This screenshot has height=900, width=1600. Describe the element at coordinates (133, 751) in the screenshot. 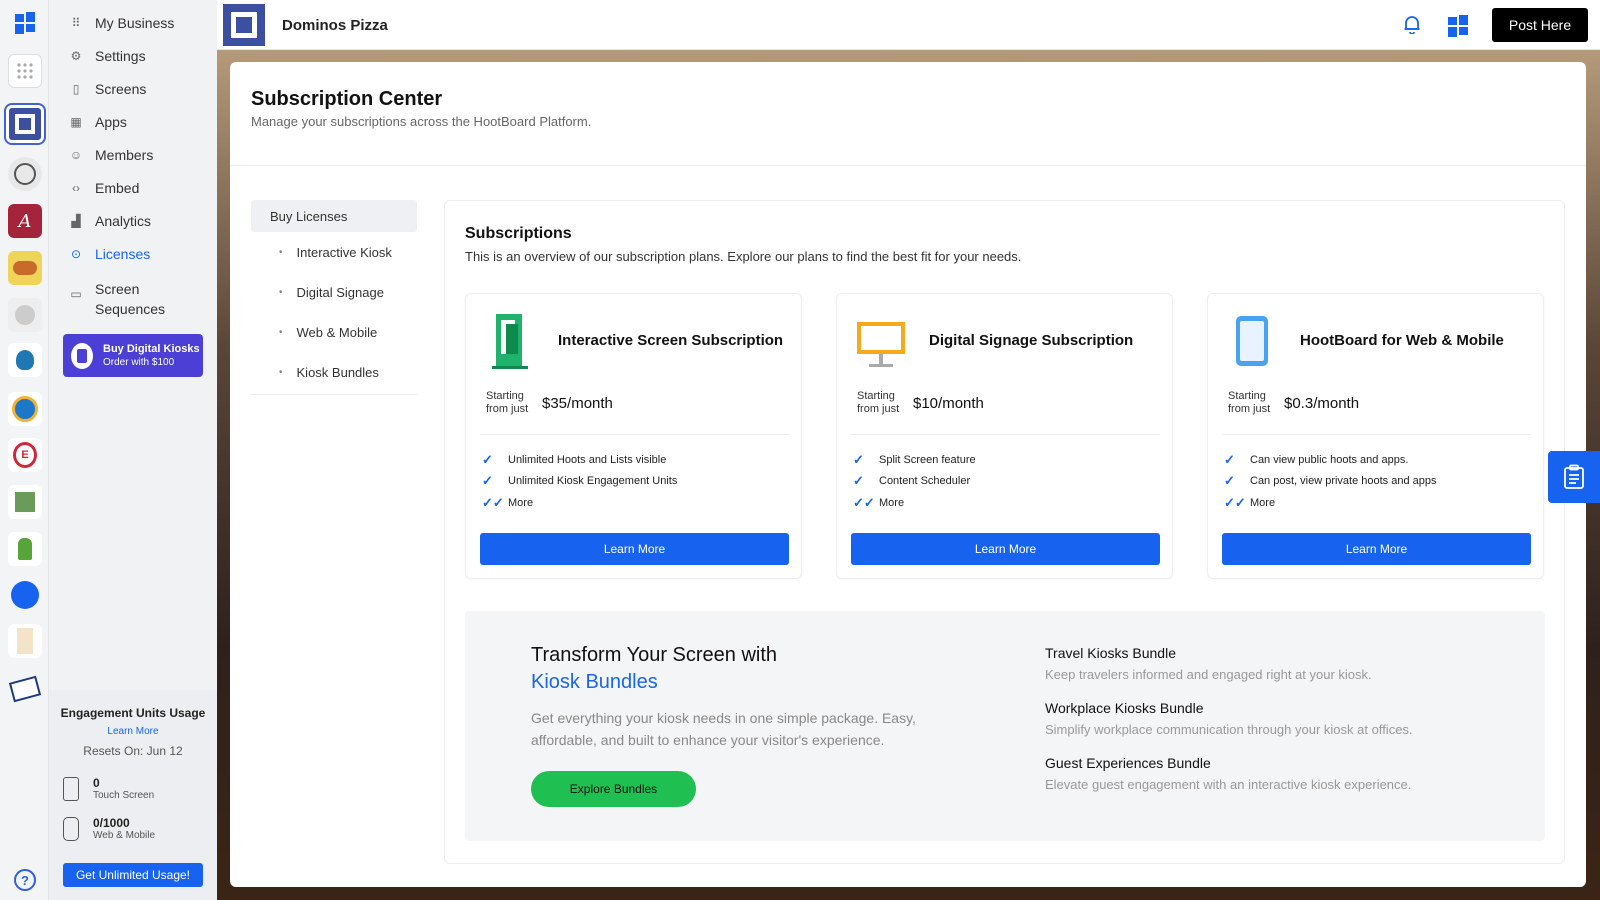

I see `usage-reset-date: Resets On: Jun 12` at that location.